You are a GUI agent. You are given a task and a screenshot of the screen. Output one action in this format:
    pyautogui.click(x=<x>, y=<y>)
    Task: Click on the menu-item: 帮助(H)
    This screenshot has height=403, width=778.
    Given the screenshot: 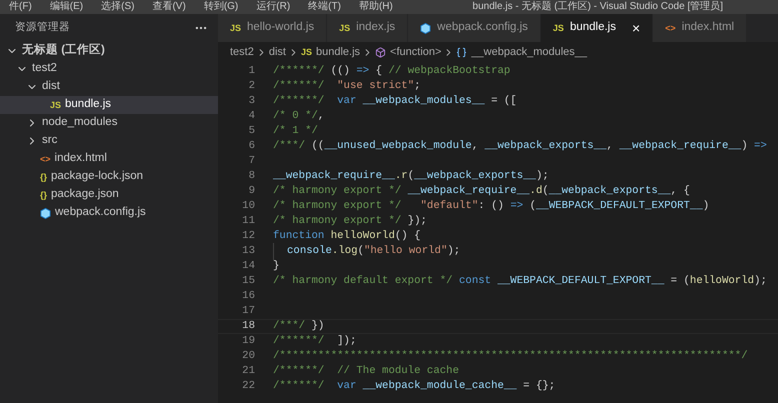 What is the action you would take?
    pyautogui.click(x=376, y=7)
    